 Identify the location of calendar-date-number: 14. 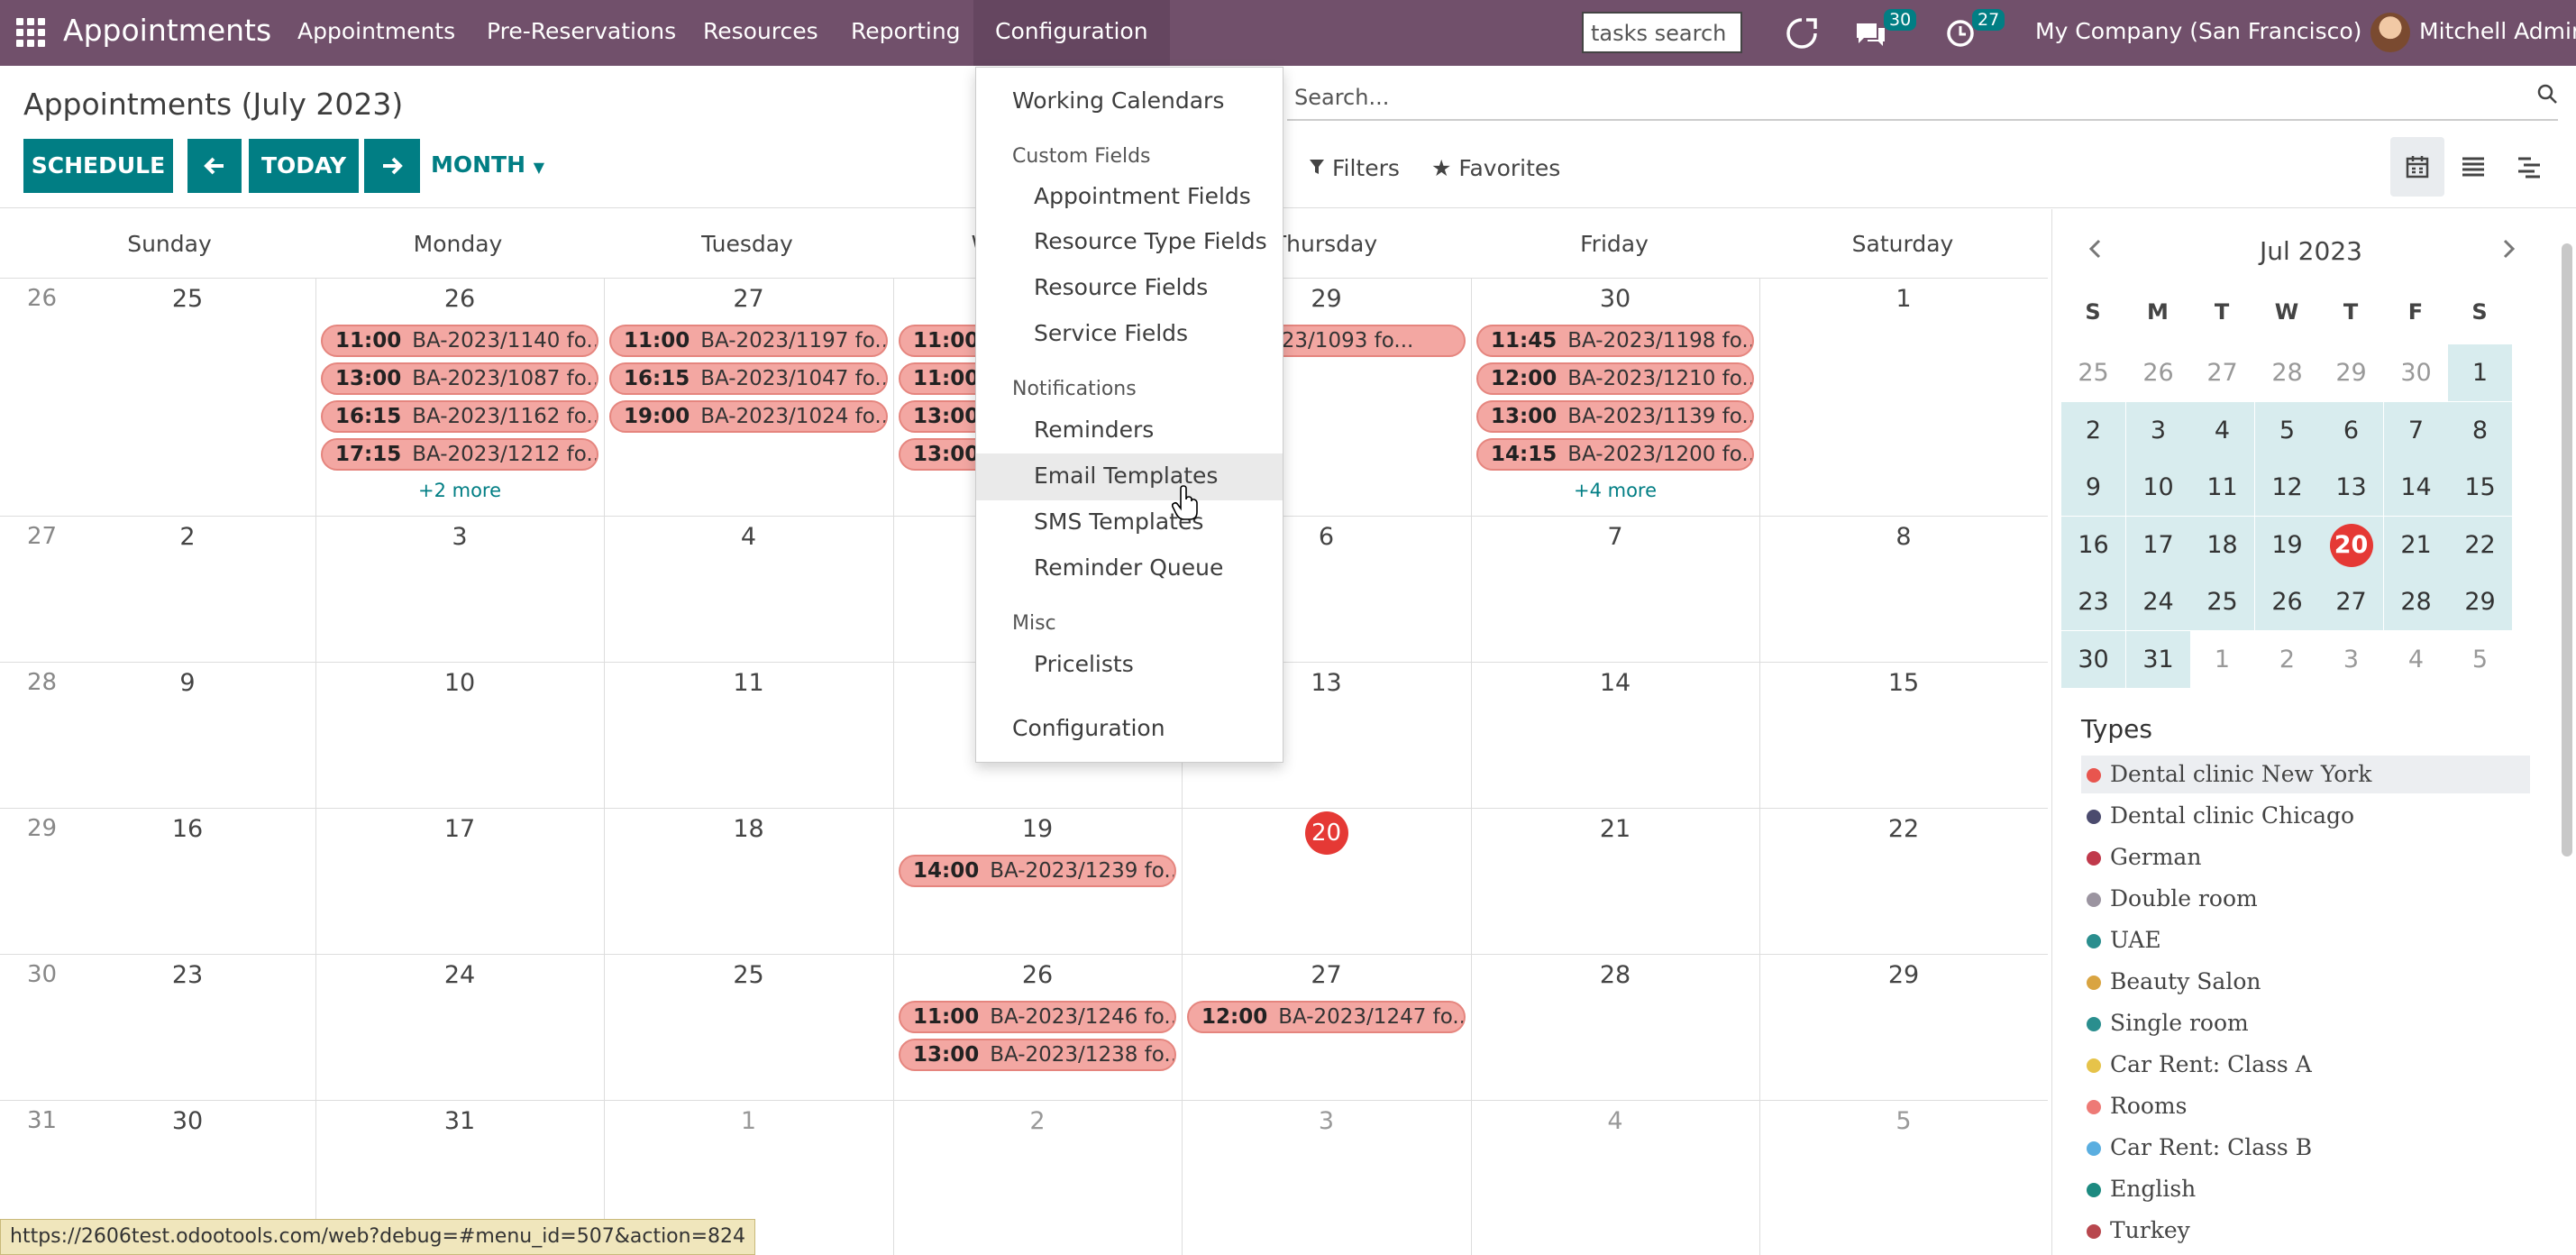
(1615, 683).